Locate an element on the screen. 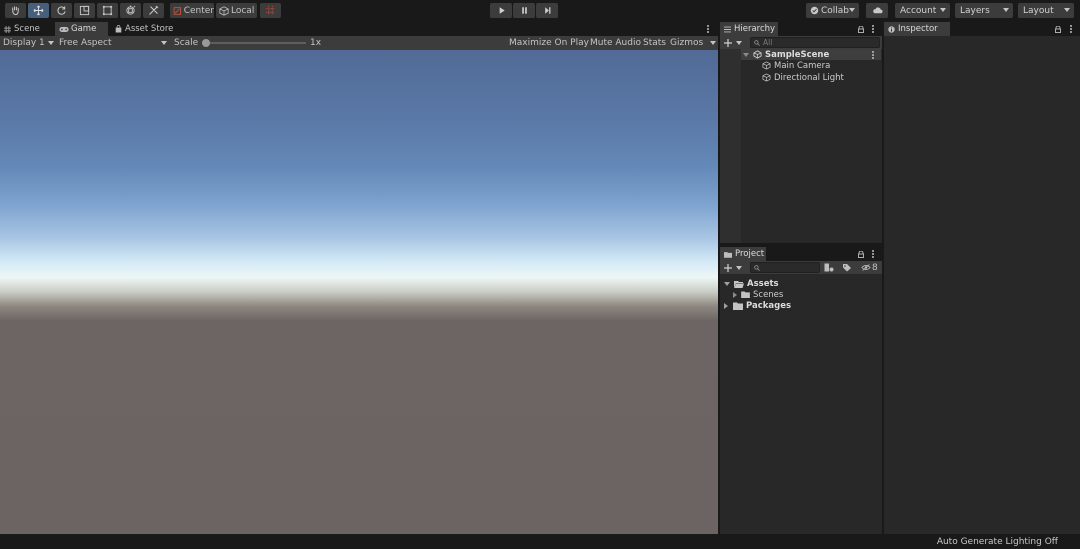 The width and height of the screenshot is (1080, 549). hierarchy-scene-row: SampleScene is located at coordinates (811, 54).